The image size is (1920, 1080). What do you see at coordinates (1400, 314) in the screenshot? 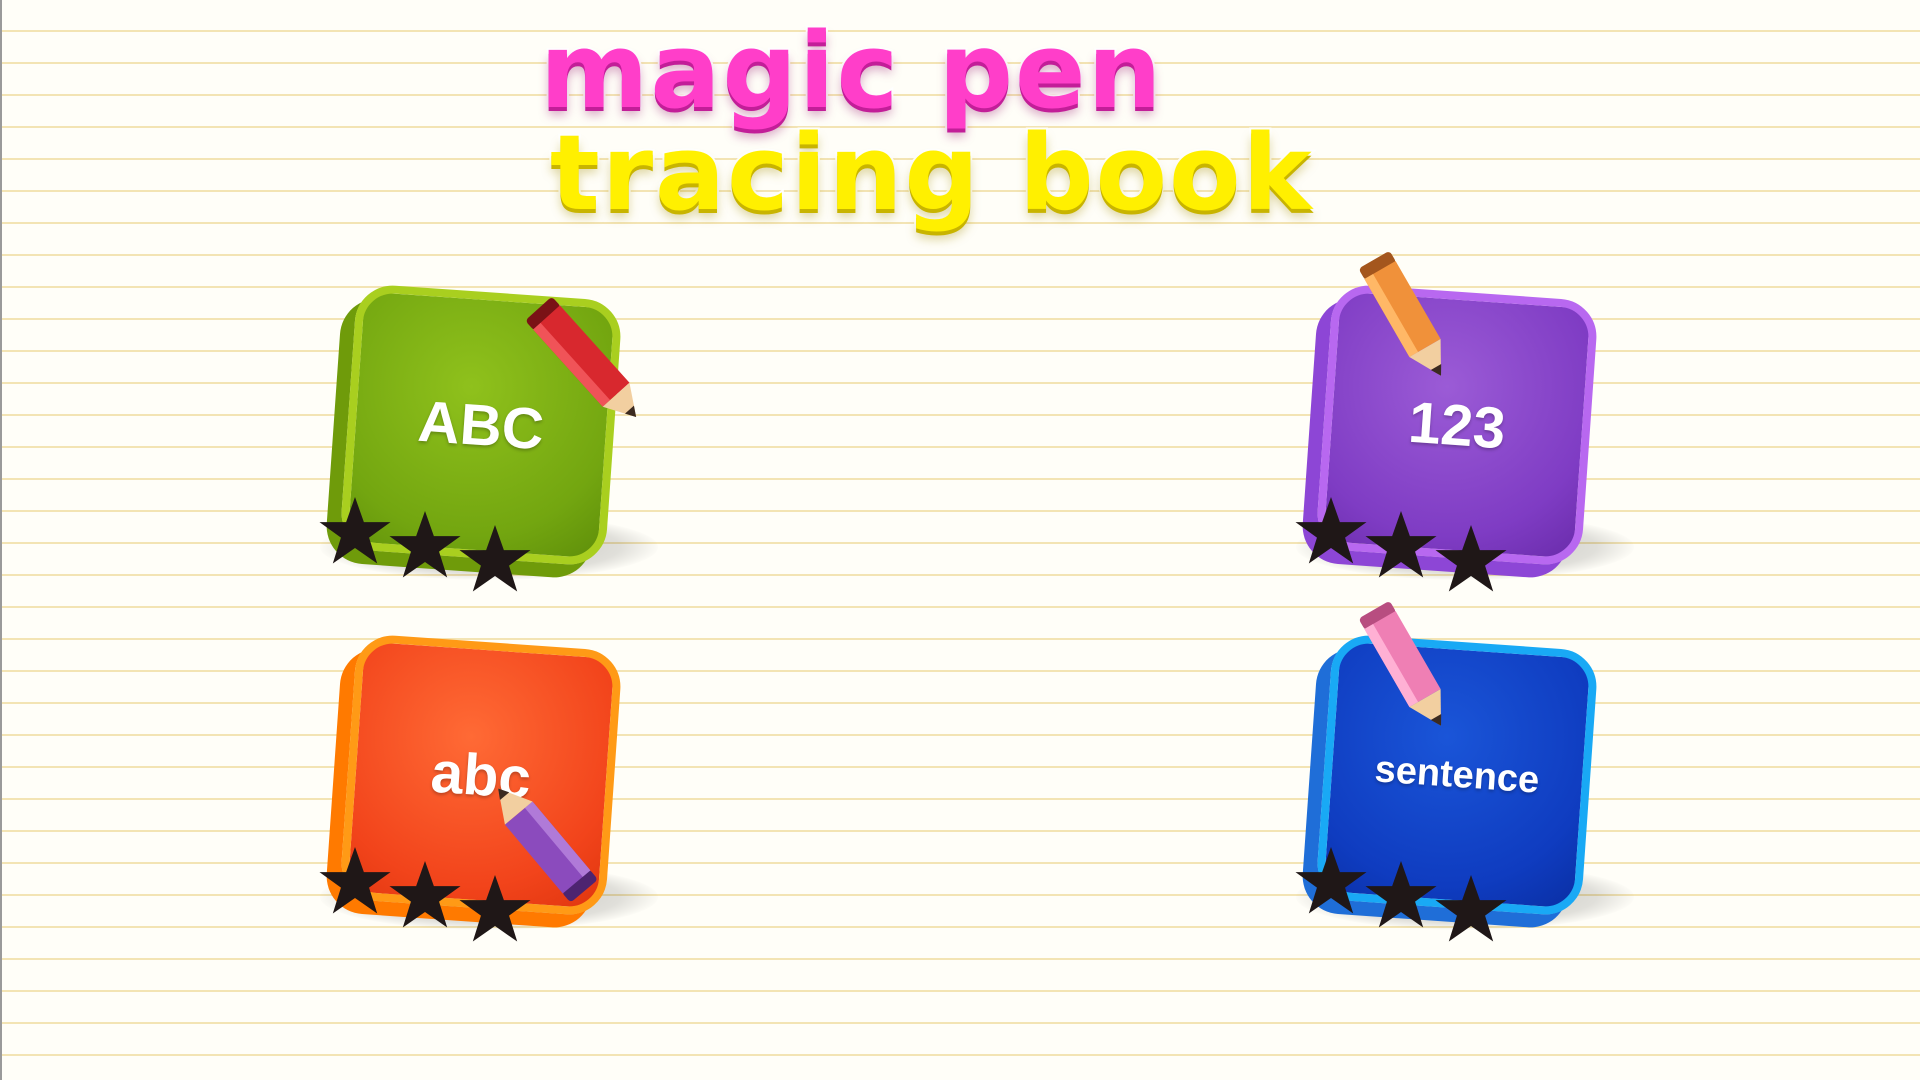
I see `orange-pencil-icon` at bounding box center [1400, 314].